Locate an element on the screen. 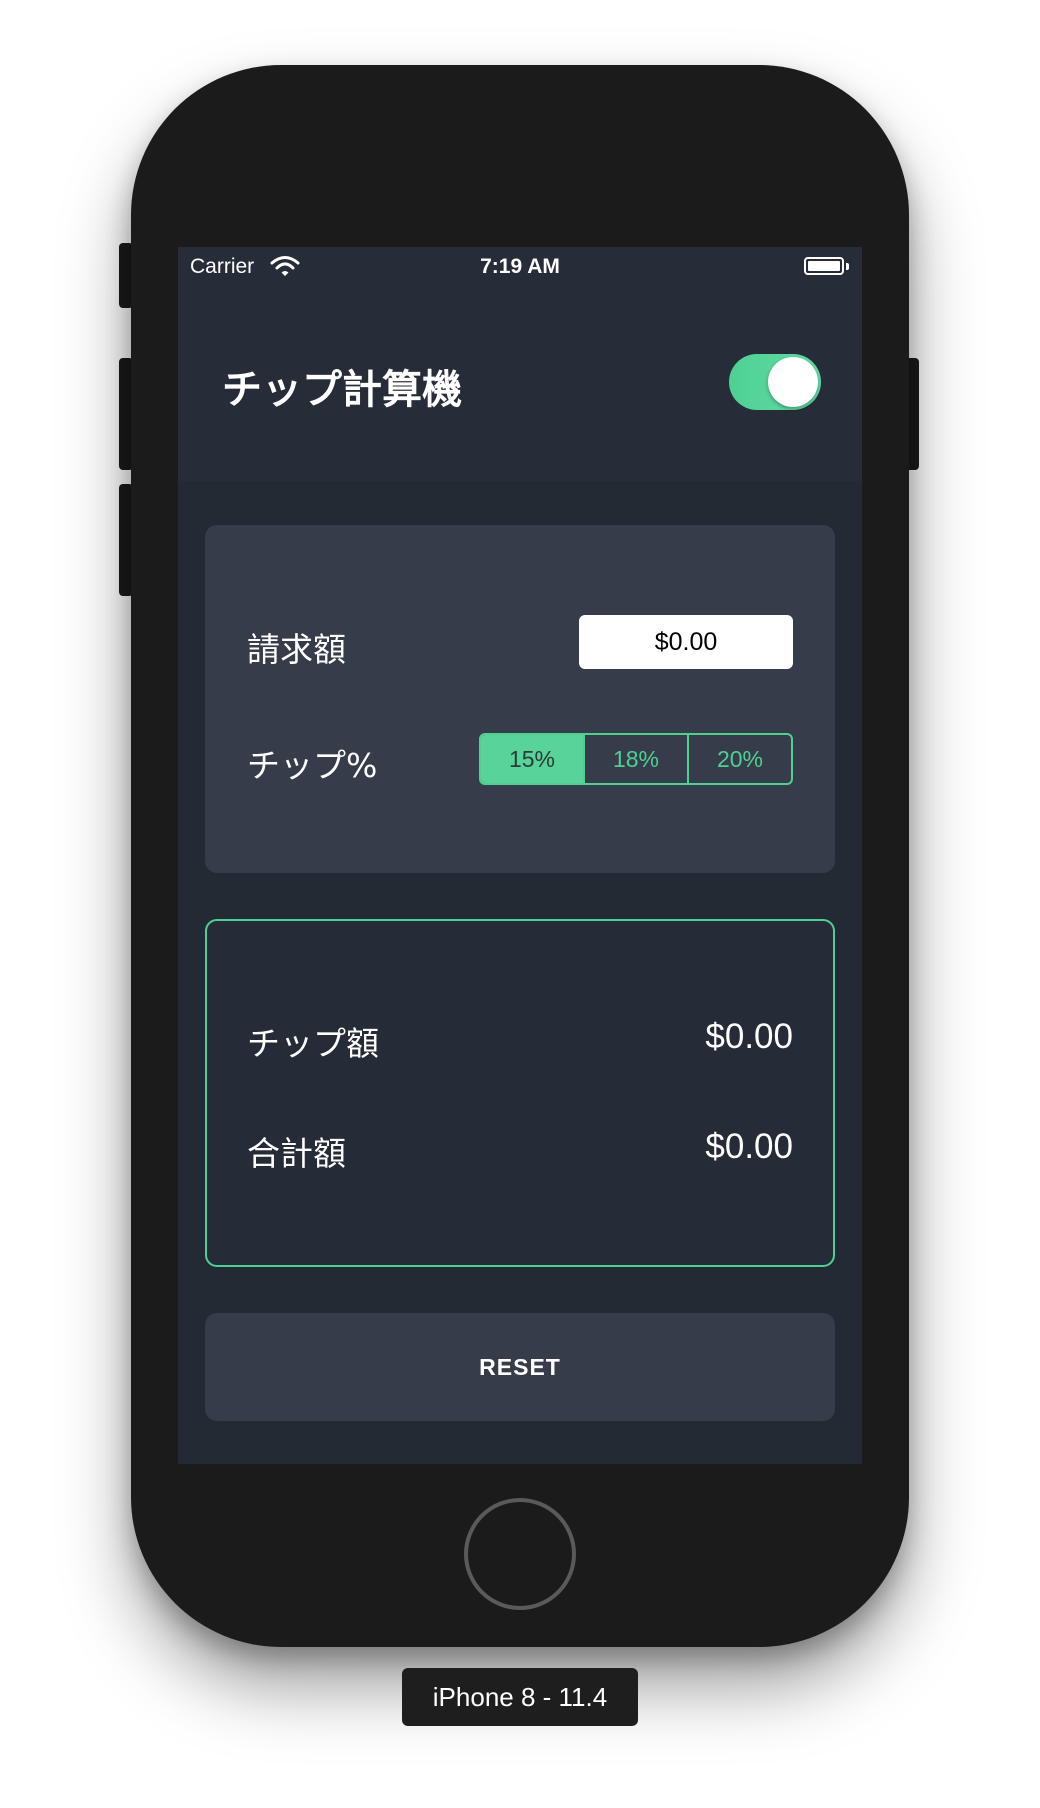  status-bar: Carrier 7:19 AM is located at coordinates (520, 267).